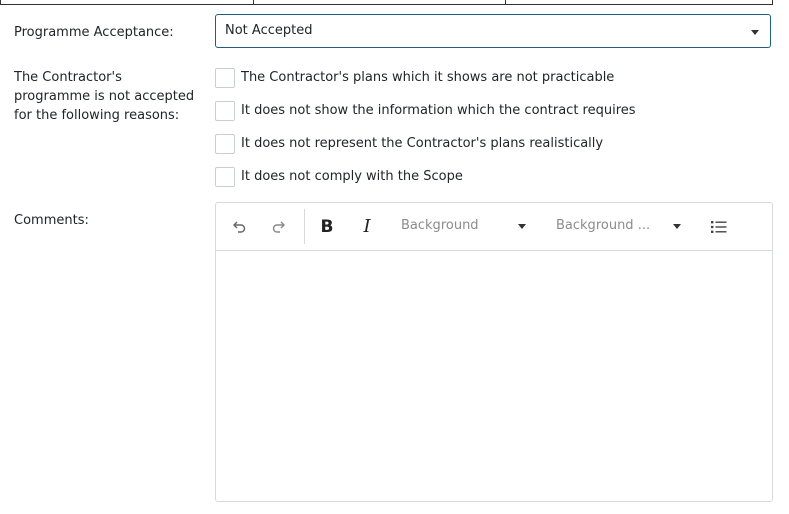  What do you see at coordinates (493, 31) in the screenshot?
I see `programme-acceptance-select: Not Accepted` at bounding box center [493, 31].